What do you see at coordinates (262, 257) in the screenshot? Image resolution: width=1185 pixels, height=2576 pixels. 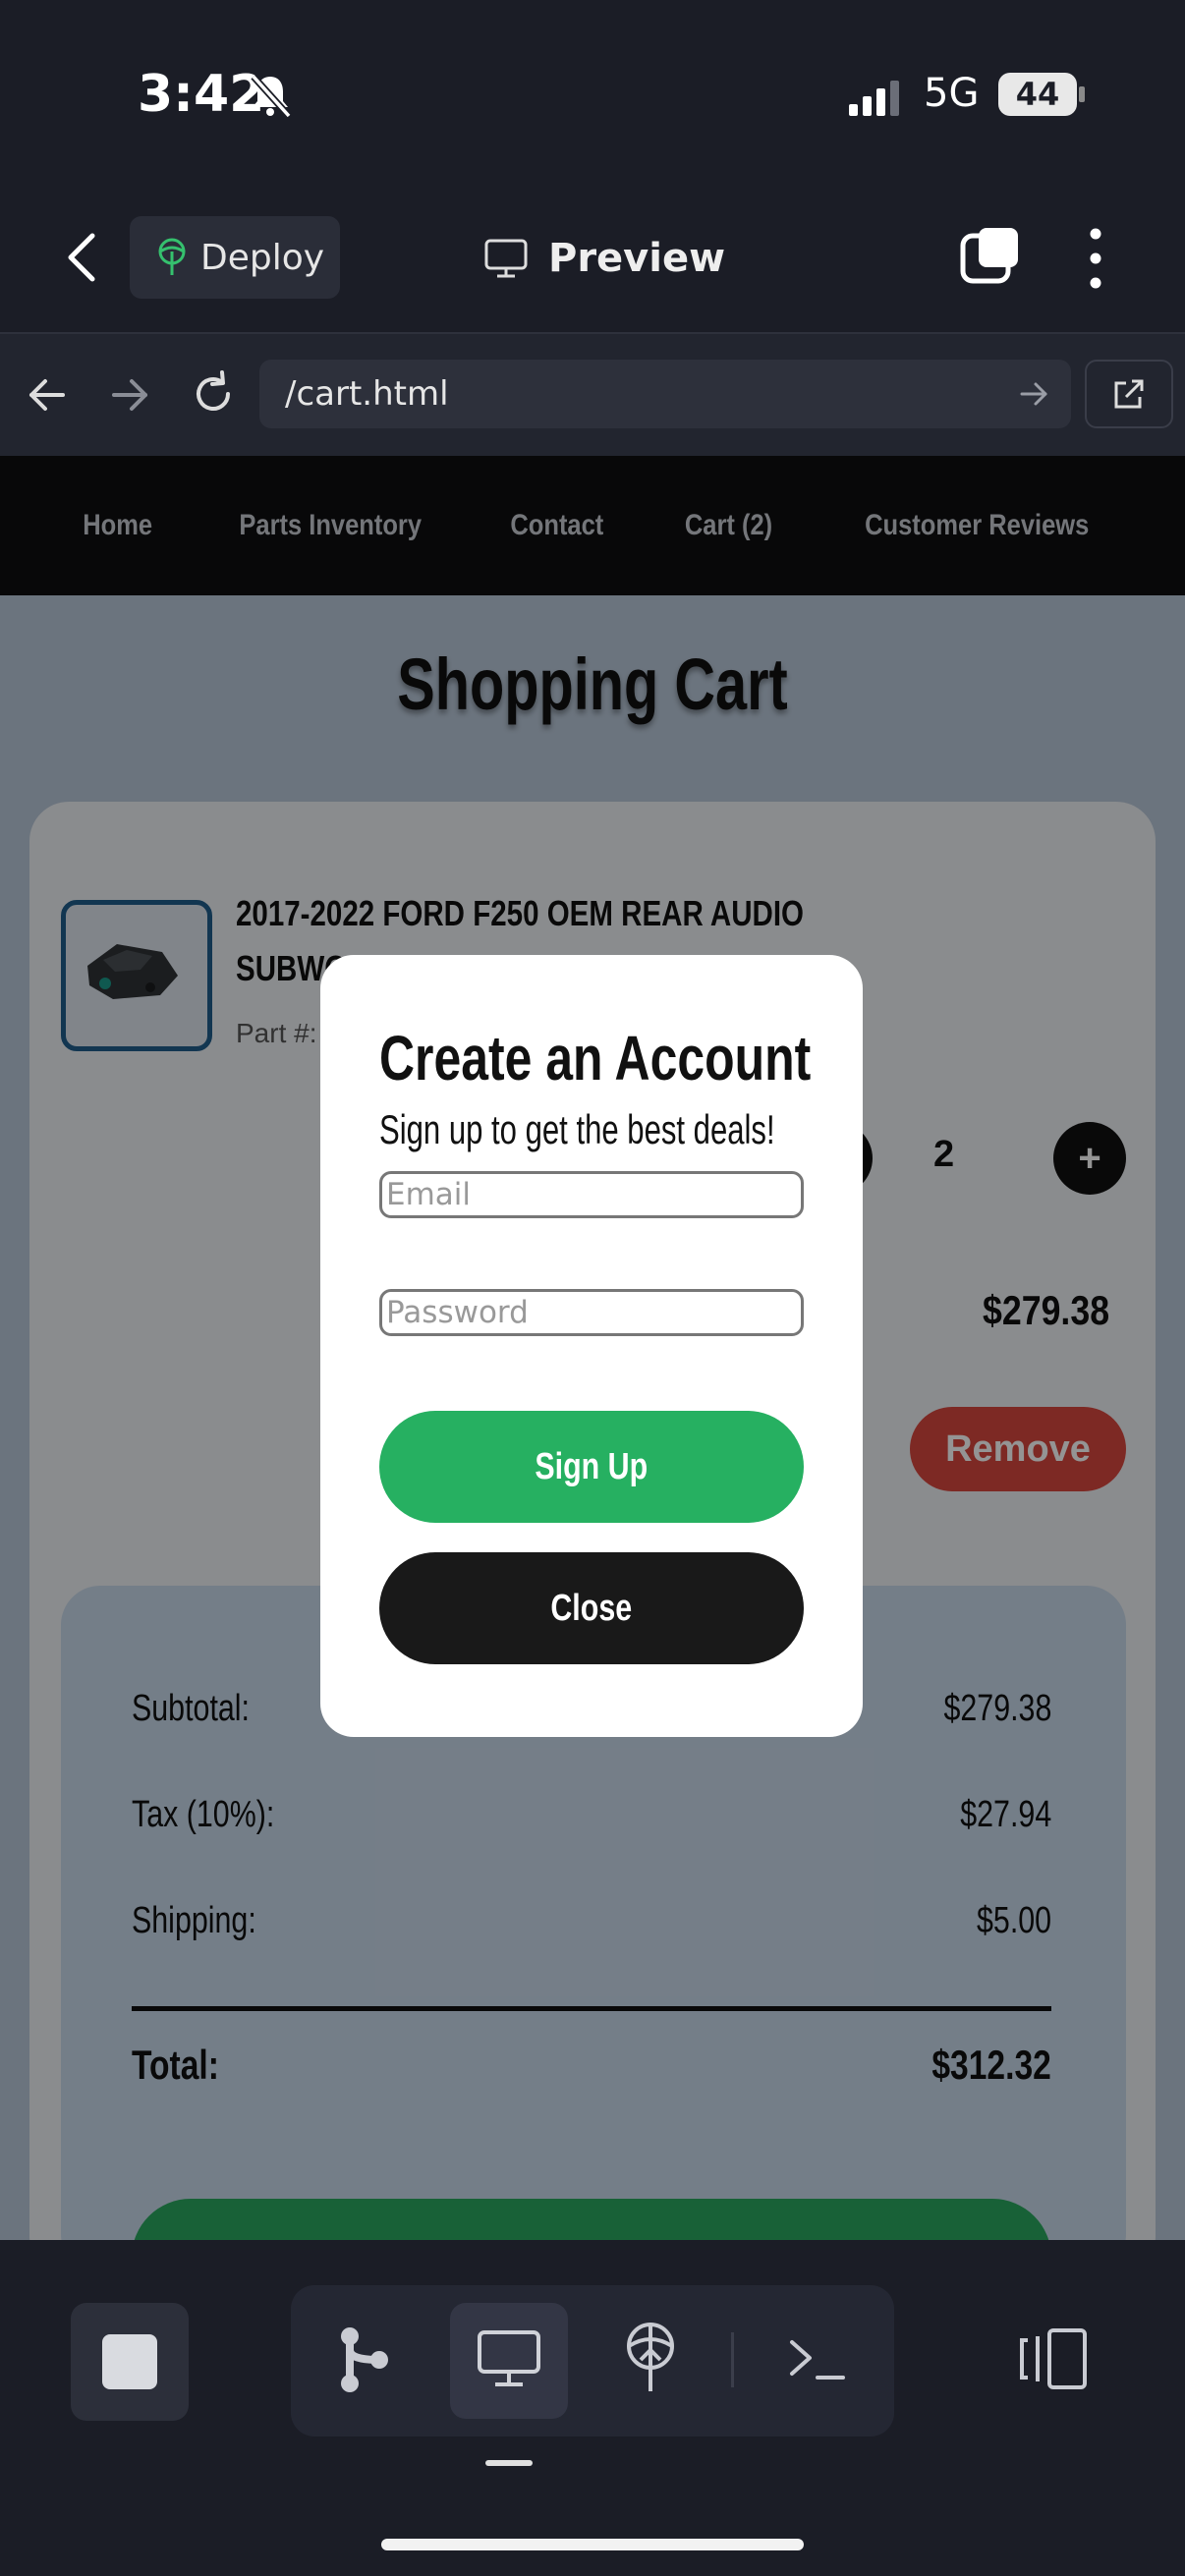 I see `deploy-label: Deploy` at bounding box center [262, 257].